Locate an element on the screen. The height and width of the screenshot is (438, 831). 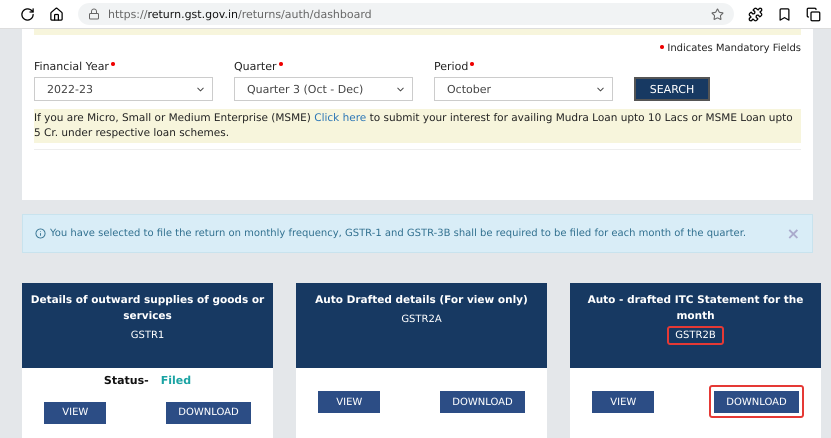
card-title: Details of outward supplies of goods or services is located at coordinates (147, 308).